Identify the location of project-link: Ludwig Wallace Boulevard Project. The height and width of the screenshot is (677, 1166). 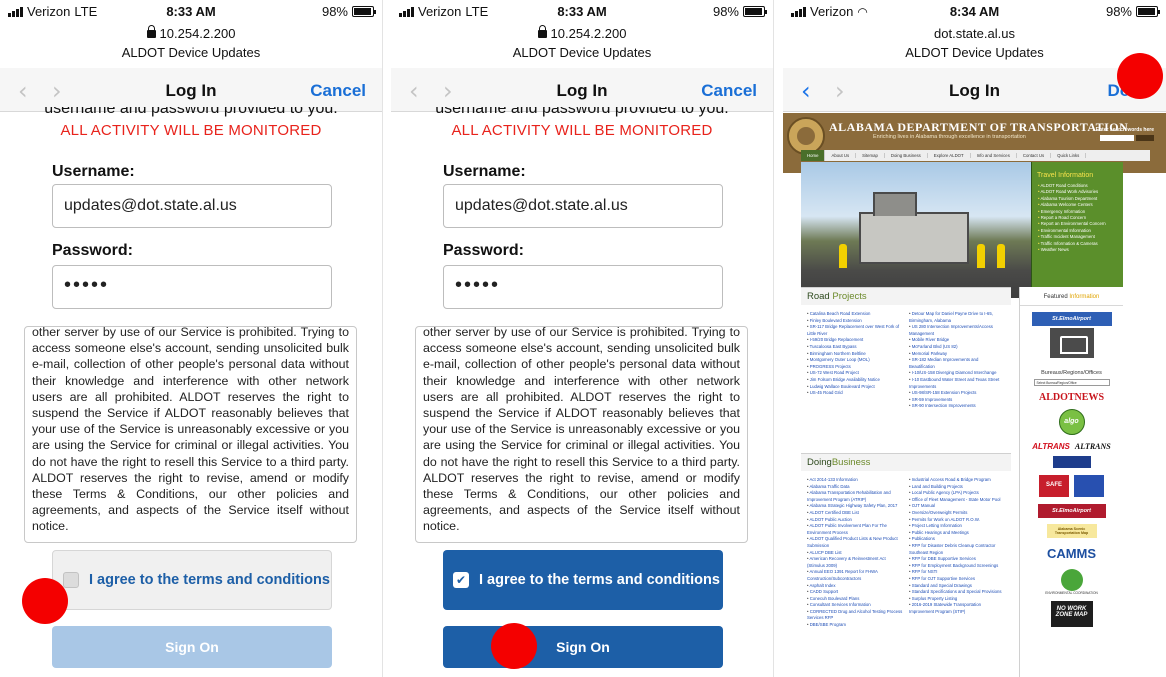
(855, 387).